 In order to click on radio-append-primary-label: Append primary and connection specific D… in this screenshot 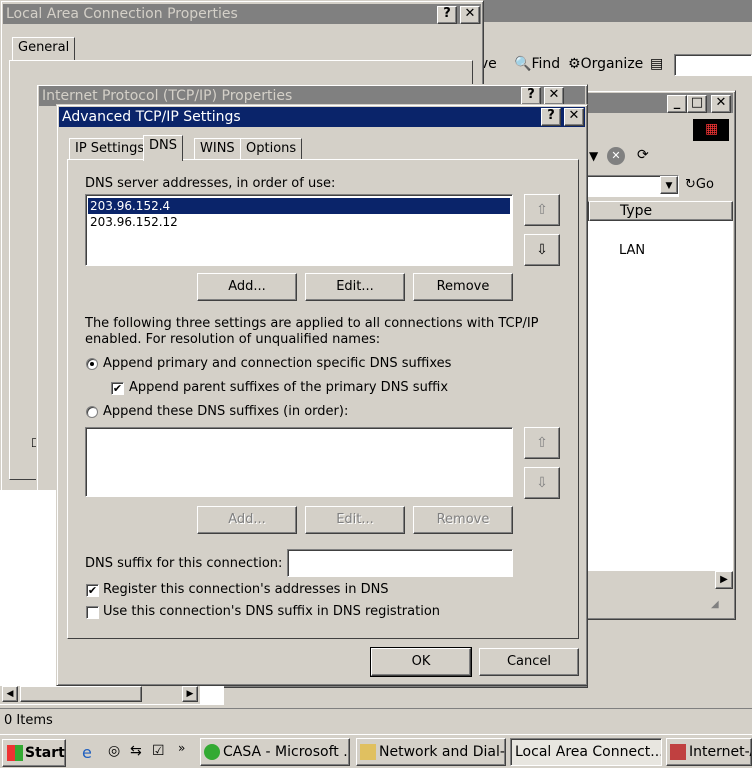, I will do `click(277, 363)`.